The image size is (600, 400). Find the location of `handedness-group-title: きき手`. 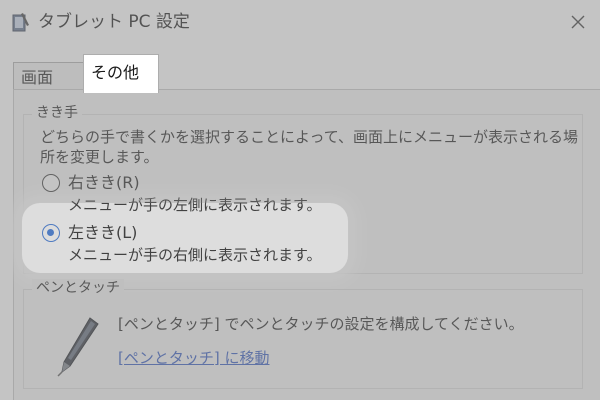

handedness-group-title: きき手 is located at coordinates (57, 113).